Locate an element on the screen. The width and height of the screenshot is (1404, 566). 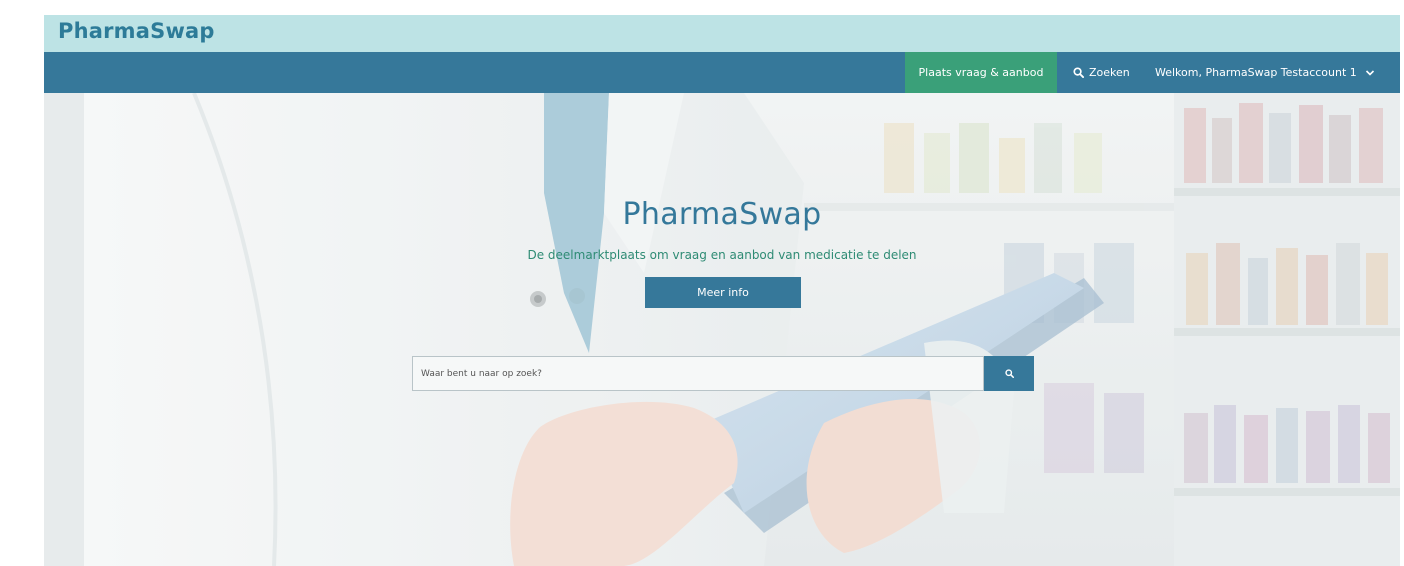
user-menu: Welkom, PharmaSwap Testaccount 1 is located at coordinates (1274, 72).